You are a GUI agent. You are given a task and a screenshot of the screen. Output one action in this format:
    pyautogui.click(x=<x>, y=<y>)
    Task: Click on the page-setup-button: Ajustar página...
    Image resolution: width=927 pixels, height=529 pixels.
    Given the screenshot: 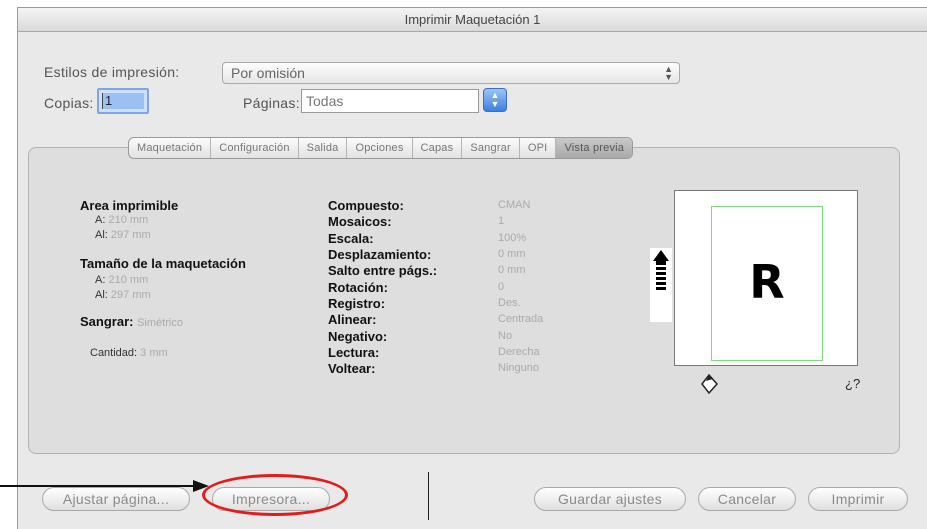 What is the action you would take?
    pyautogui.click(x=116, y=499)
    